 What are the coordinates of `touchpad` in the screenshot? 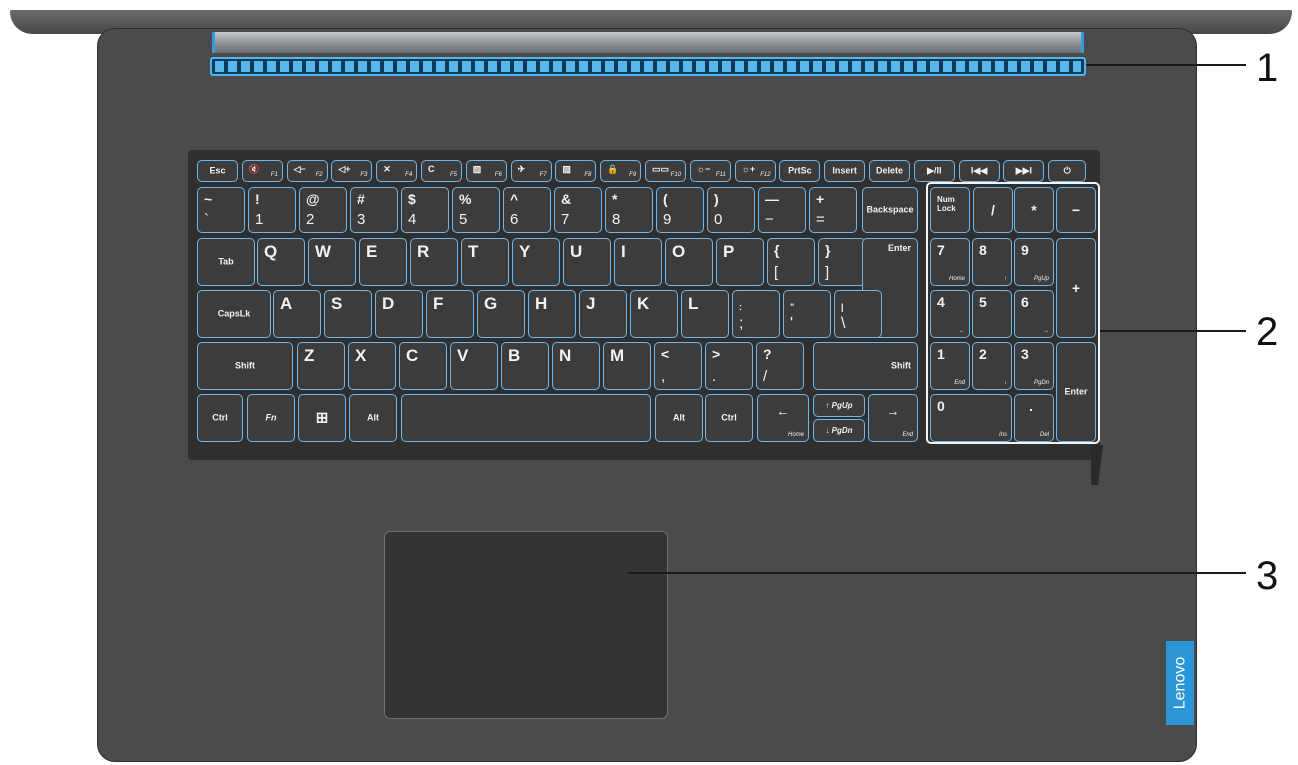 It's located at (526, 625).